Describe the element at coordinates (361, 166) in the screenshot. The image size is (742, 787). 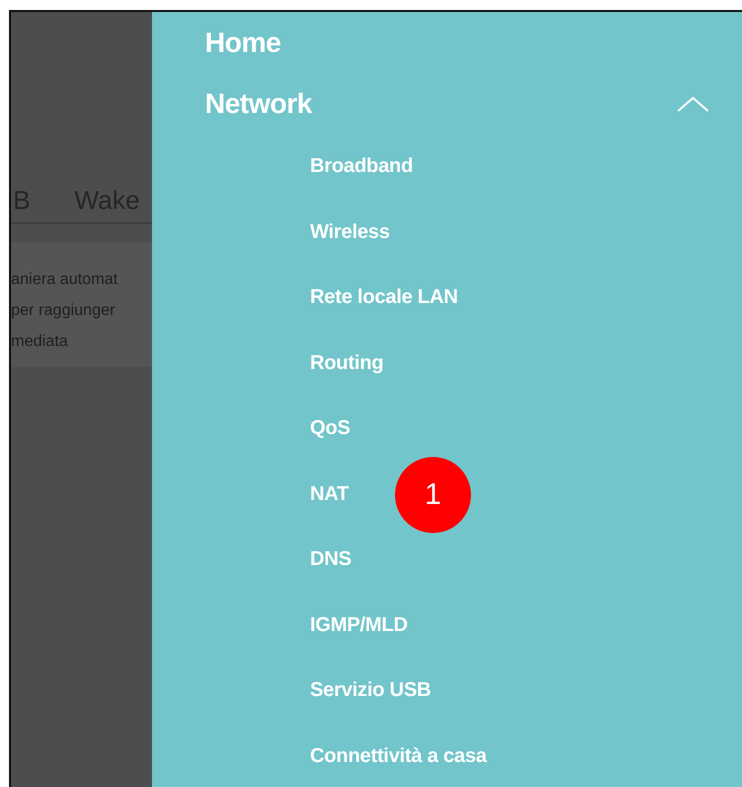
I see `submenu-item: Broadband` at that location.